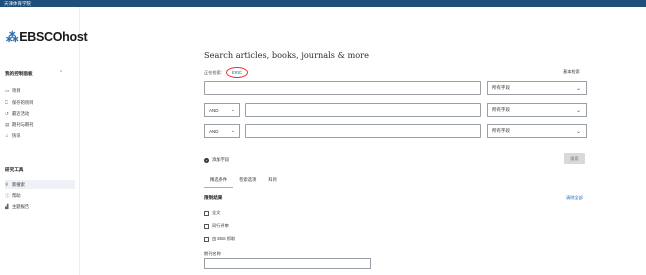  What do you see at coordinates (574, 158) in the screenshot?
I see `search-button: 搜索` at bounding box center [574, 158].